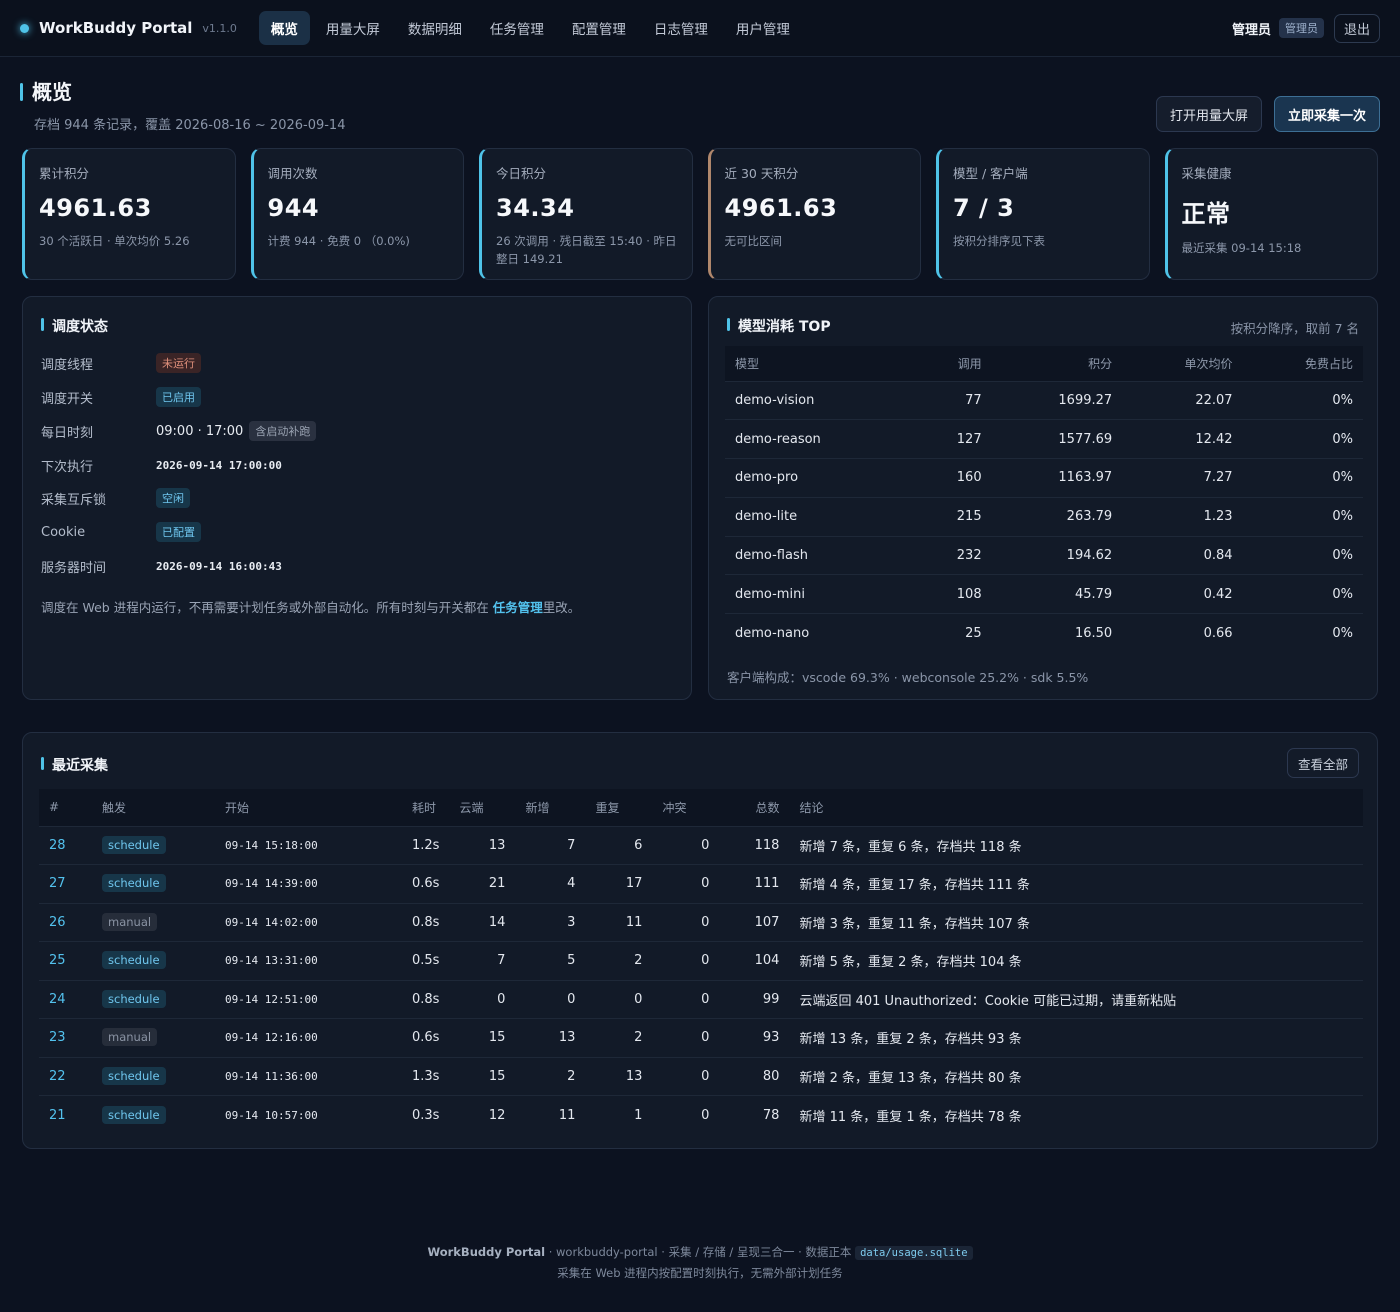  I want to click on run-id: 27, so click(65, 883).